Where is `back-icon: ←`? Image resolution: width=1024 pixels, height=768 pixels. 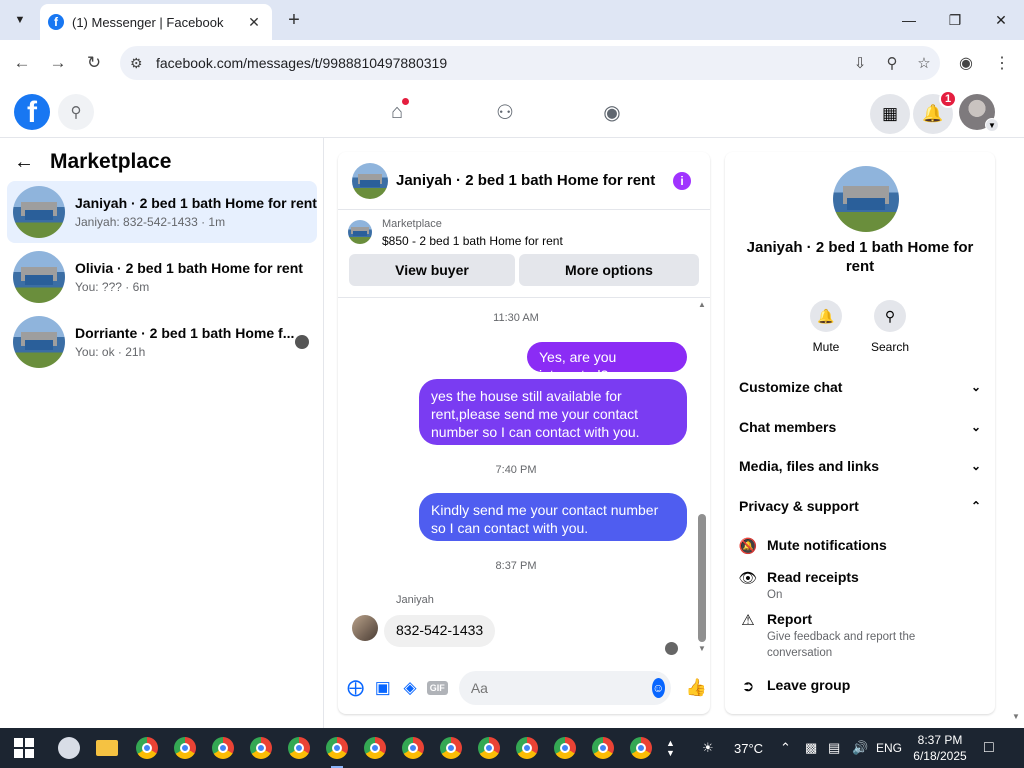 back-icon: ← is located at coordinates (22, 63).